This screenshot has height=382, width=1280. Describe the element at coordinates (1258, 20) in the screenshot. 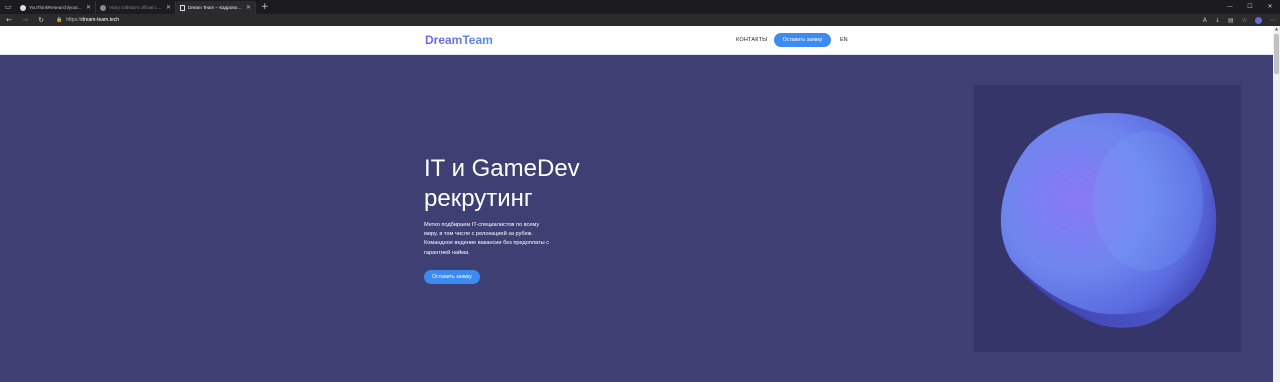

I see `profile-avatar` at that location.